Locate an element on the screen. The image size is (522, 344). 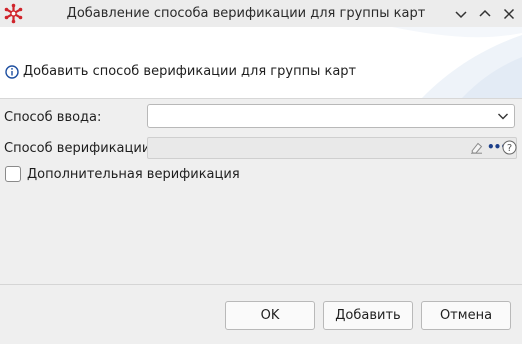
additional-verification-label: Дополнительная верификация is located at coordinates (133, 174).